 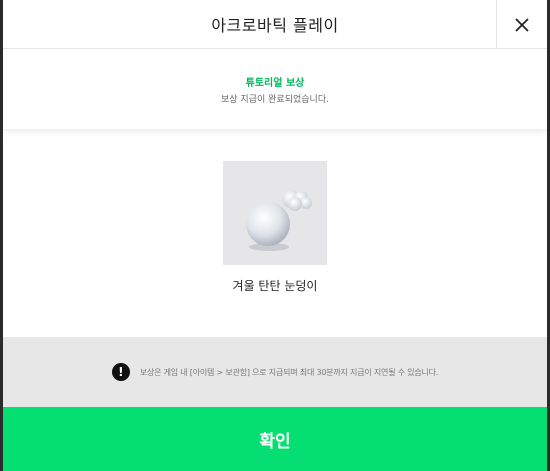 I want to click on confirm-button: 확인, so click(x=275, y=439).